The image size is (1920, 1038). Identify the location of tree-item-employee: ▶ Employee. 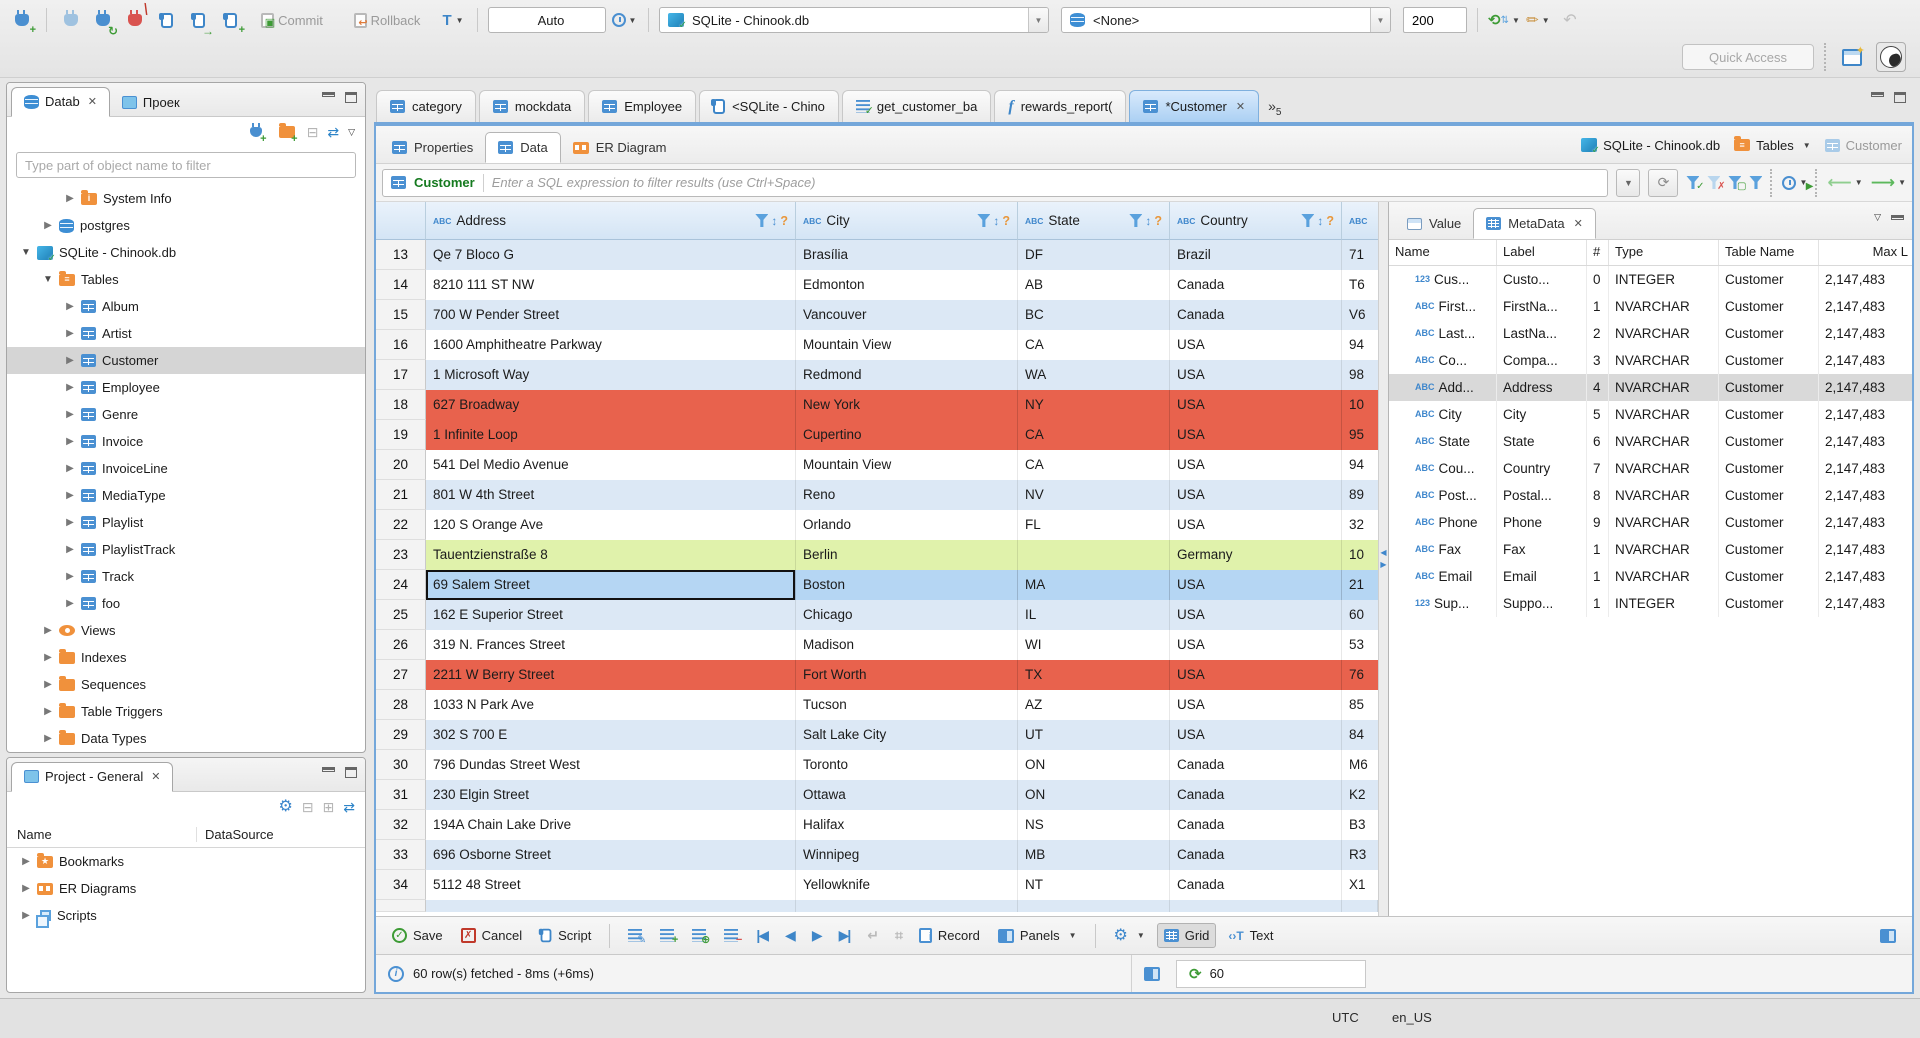
(186, 387).